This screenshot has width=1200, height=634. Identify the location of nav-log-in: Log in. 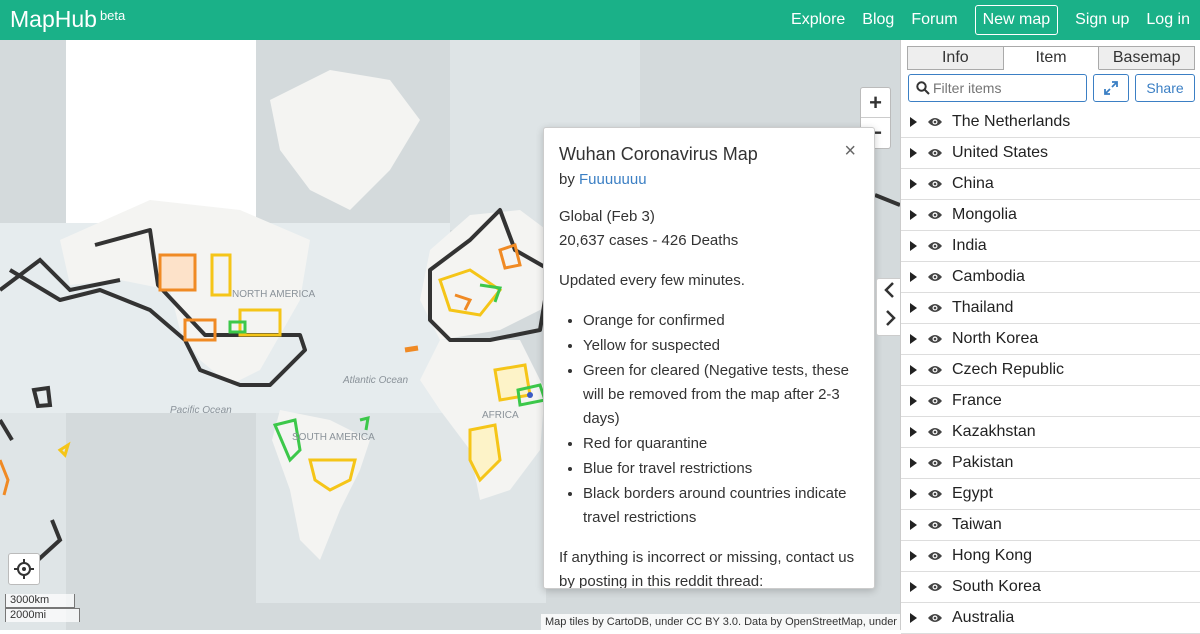
(1168, 20).